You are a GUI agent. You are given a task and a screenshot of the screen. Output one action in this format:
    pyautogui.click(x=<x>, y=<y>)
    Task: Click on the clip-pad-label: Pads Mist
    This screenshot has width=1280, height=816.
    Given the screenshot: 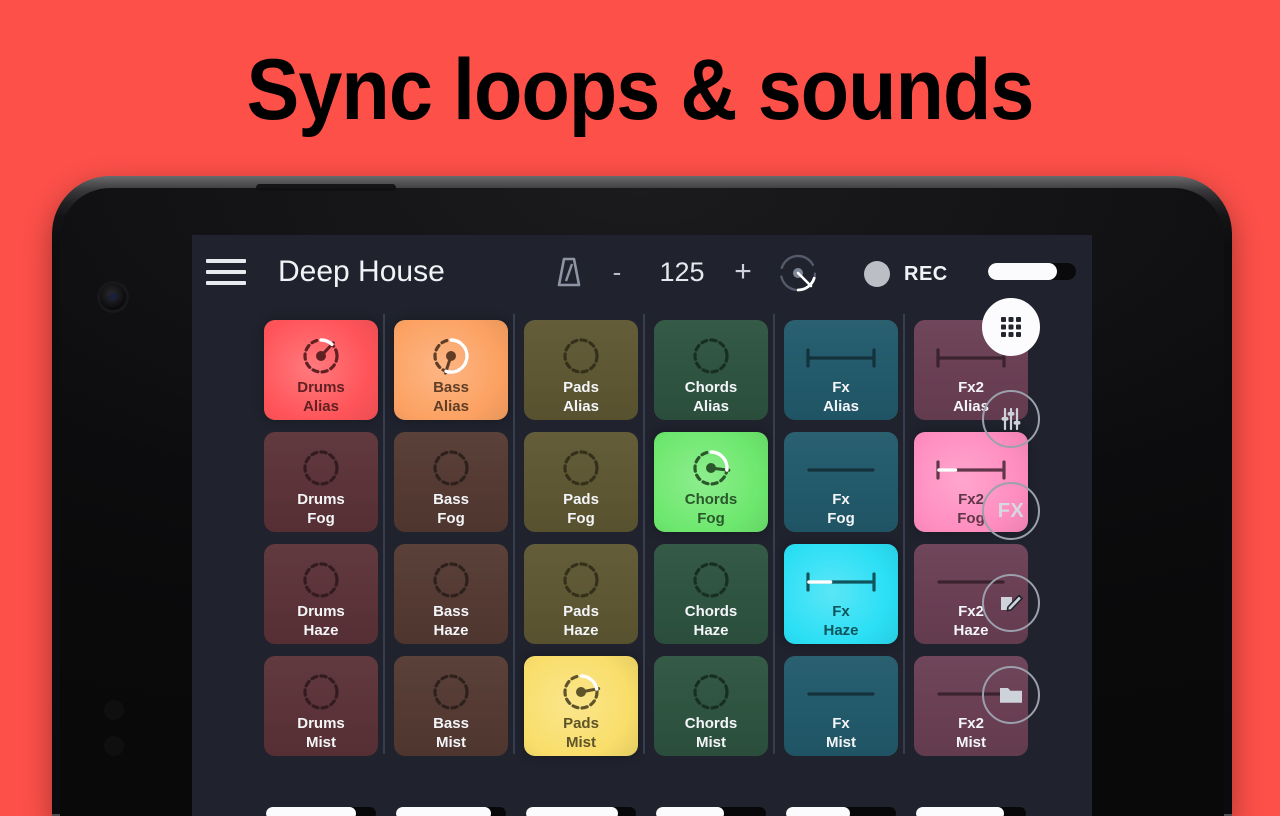 What is the action you would take?
    pyautogui.click(x=581, y=733)
    